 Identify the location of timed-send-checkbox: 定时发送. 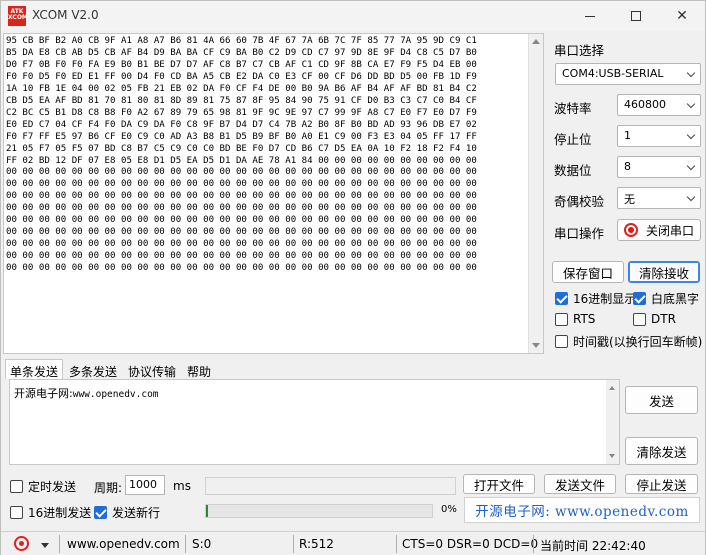
(43, 486).